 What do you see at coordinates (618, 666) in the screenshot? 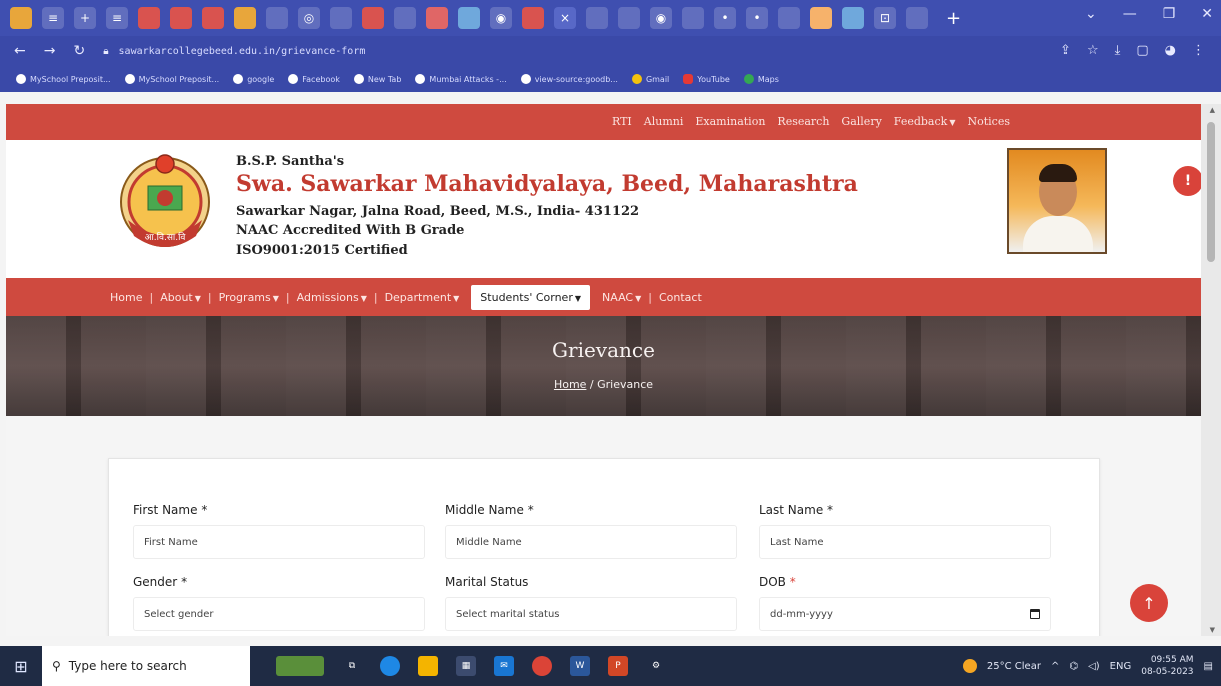
I see `powerpoint-icon: P` at bounding box center [618, 666].